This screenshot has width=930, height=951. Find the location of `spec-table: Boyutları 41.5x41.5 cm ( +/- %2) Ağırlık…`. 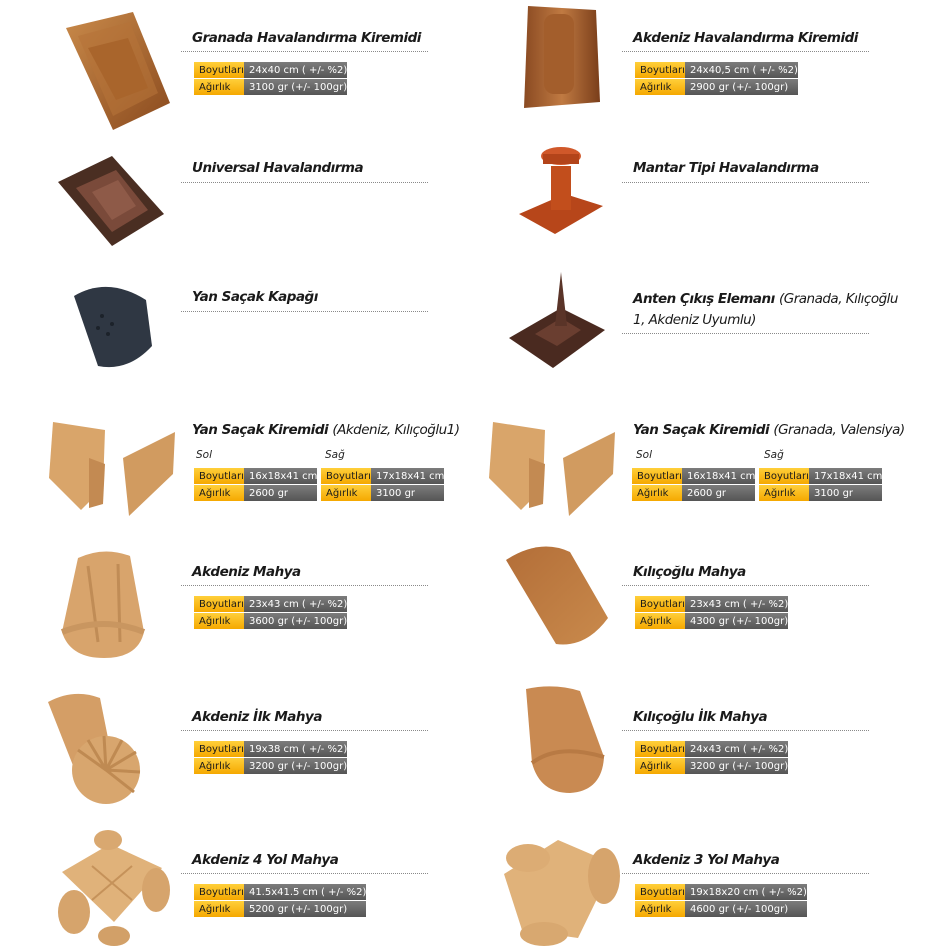

spec-table: Boyutları 41.5x41.5 cm ( +/- %2) Ağırlık… is located at coordinates (280, 900).